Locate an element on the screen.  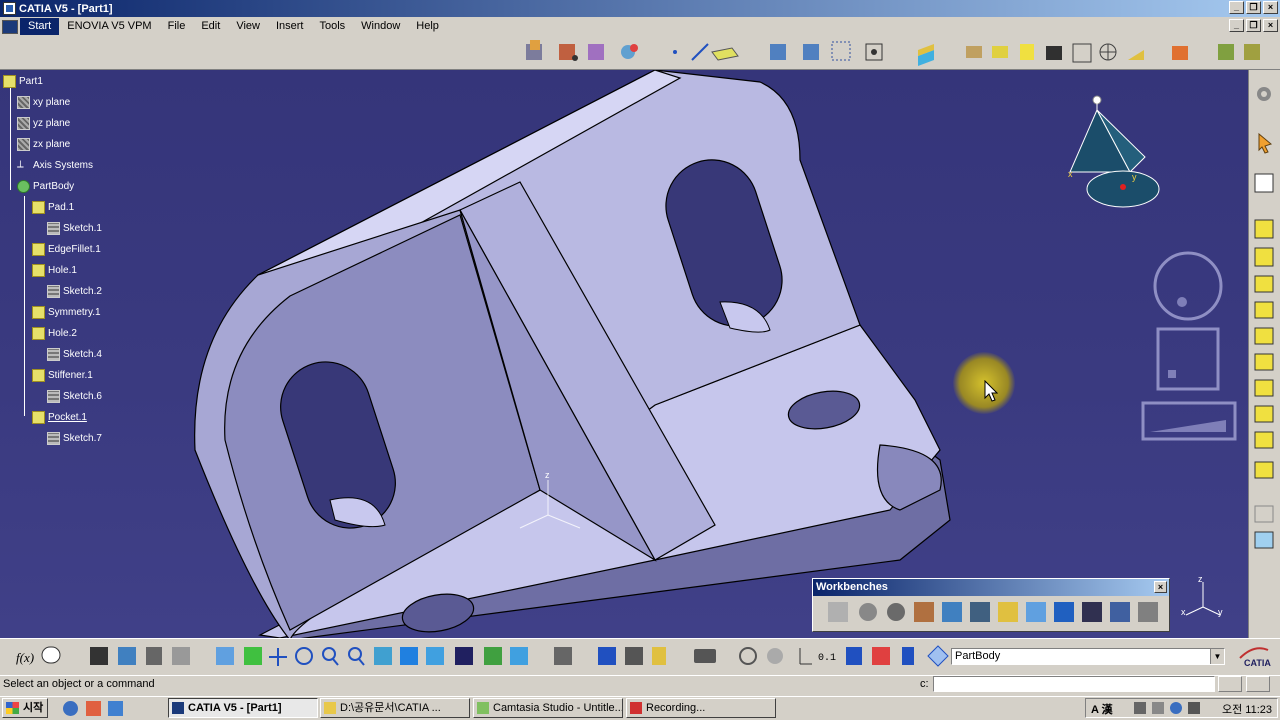
refresh-icon is located at coordinates (748, 656).